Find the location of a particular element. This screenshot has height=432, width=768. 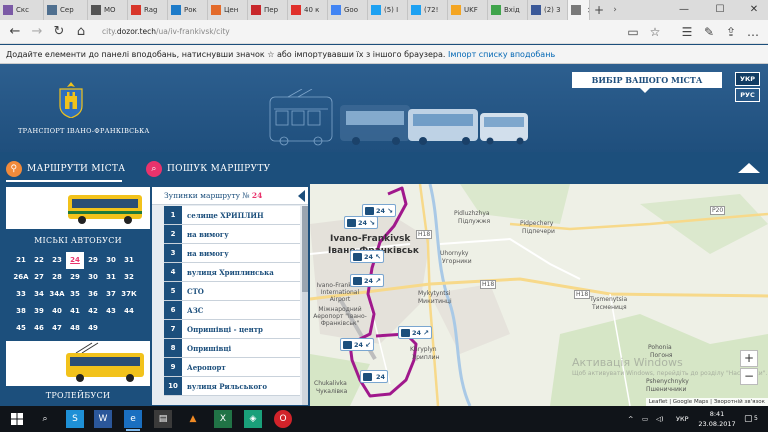

zoom-in-button: + is located at coordinates (749, 358).